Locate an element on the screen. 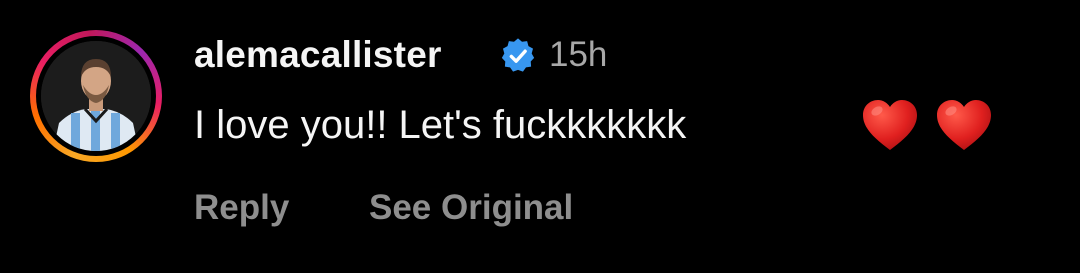 This screenshot has height=273, width=1080. verified-badge-icon is located at coordinates (518, 55).